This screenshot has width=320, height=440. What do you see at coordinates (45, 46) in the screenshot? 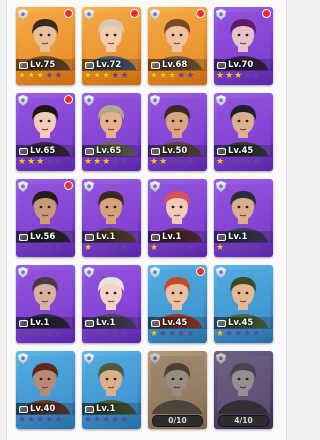
I see `hero-card: Lv.75 ★ ★ ★ ★ ★` at bounding box center [45, 46].